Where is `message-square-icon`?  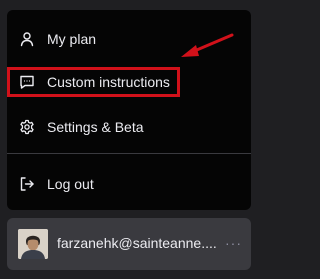
message-square-icon is located at coordinates (27, 82).